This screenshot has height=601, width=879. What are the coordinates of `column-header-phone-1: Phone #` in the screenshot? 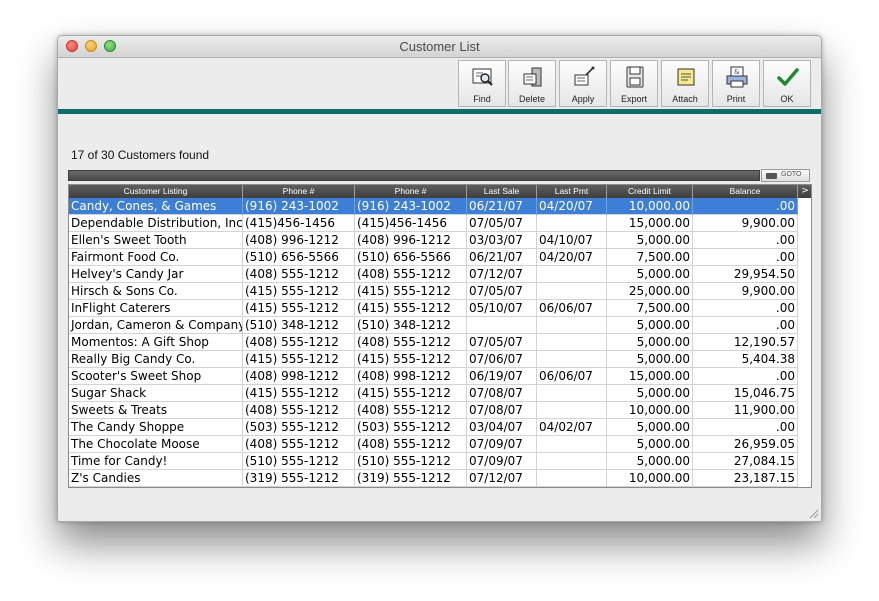 It's located at (299, 191).